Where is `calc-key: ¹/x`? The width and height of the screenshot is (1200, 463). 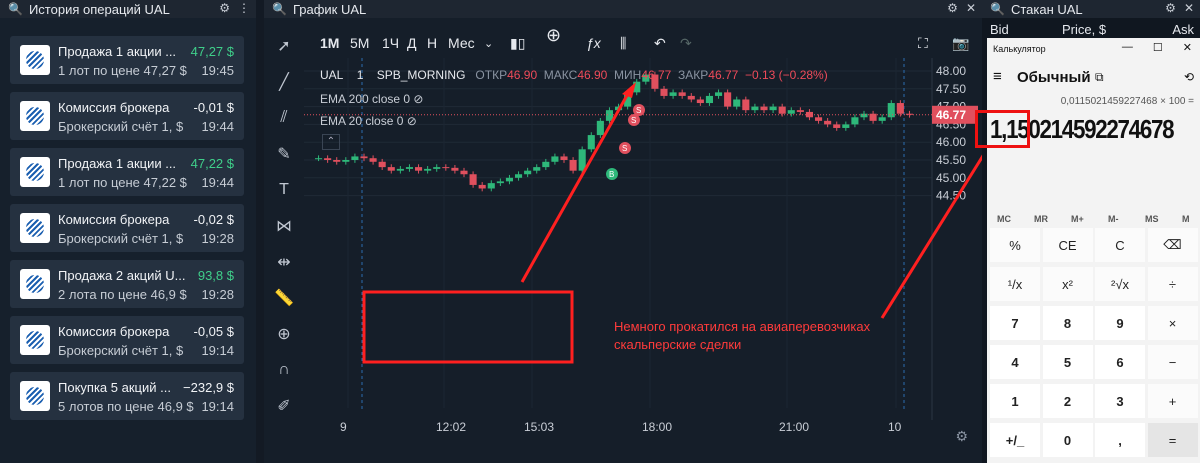 calc-key: ¹/x is located at coordinates (1015, 284).